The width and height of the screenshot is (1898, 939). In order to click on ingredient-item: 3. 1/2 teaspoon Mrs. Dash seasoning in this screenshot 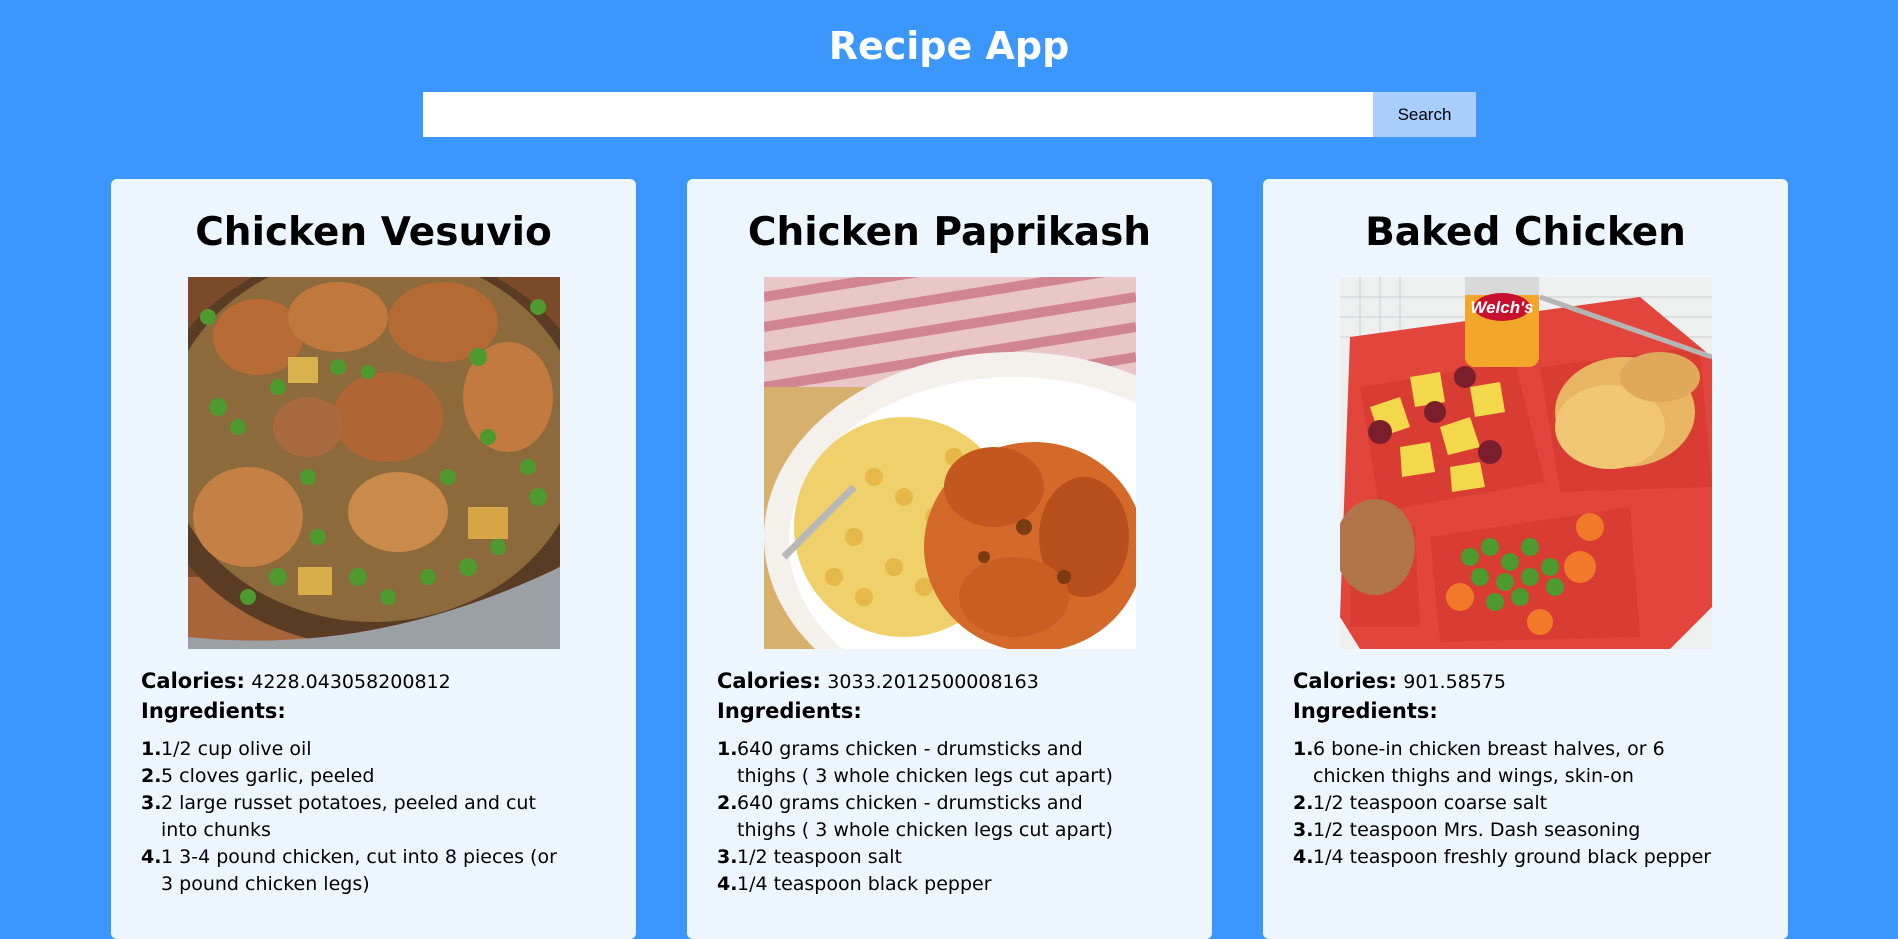, I will do `click(1503, 830)`.